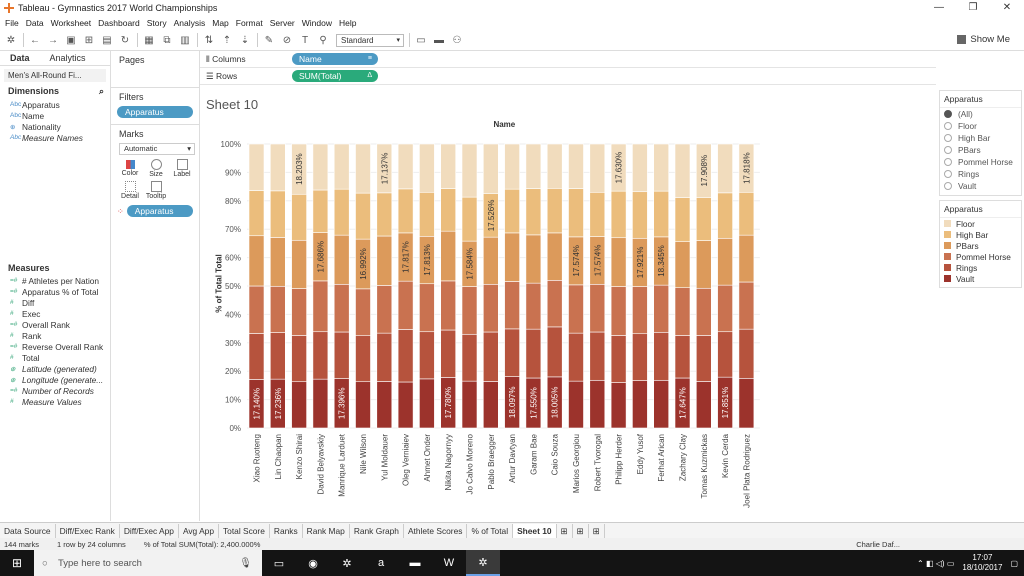  What do you see at coordinates (370, 40) in the screenshot?
I see `fit-select: Standard ▾` at bounding box center [370, 40].